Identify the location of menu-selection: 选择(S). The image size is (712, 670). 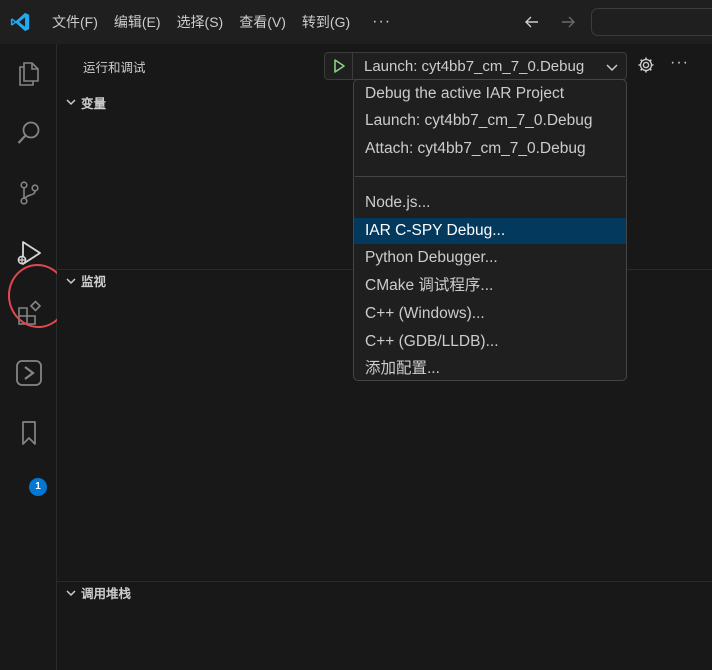
(200, 22).